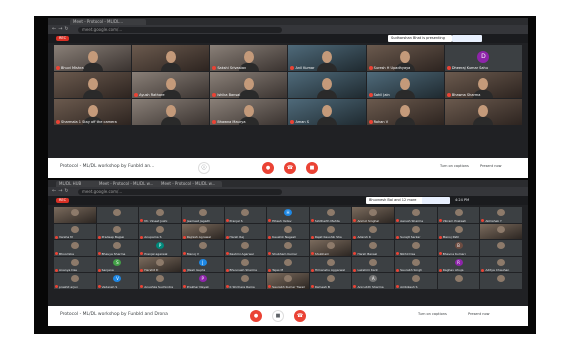 The height and width of the screenshot is (343, 570). Describe the element at coordinates (204, 168) in the screenshot. I see `info-icon: ⓘ` at that location.